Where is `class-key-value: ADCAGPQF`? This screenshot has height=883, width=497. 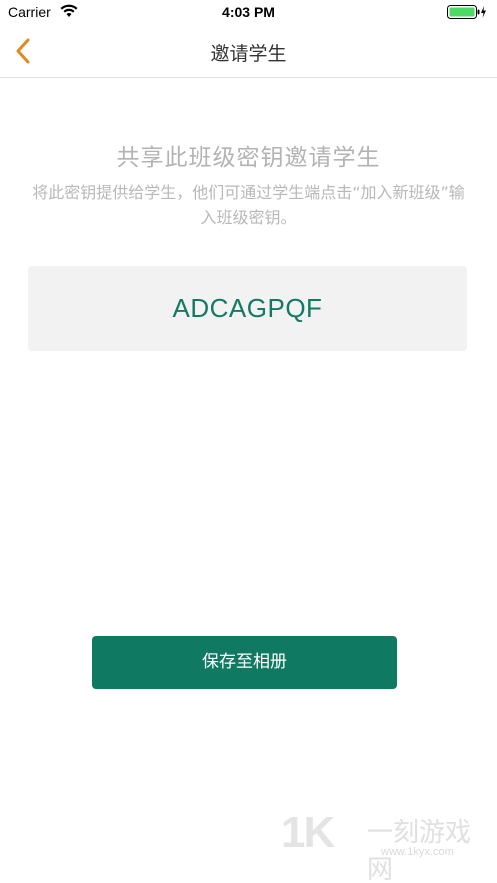 class-key-value: ADCAGPQF is located at coordinates (247, 308).